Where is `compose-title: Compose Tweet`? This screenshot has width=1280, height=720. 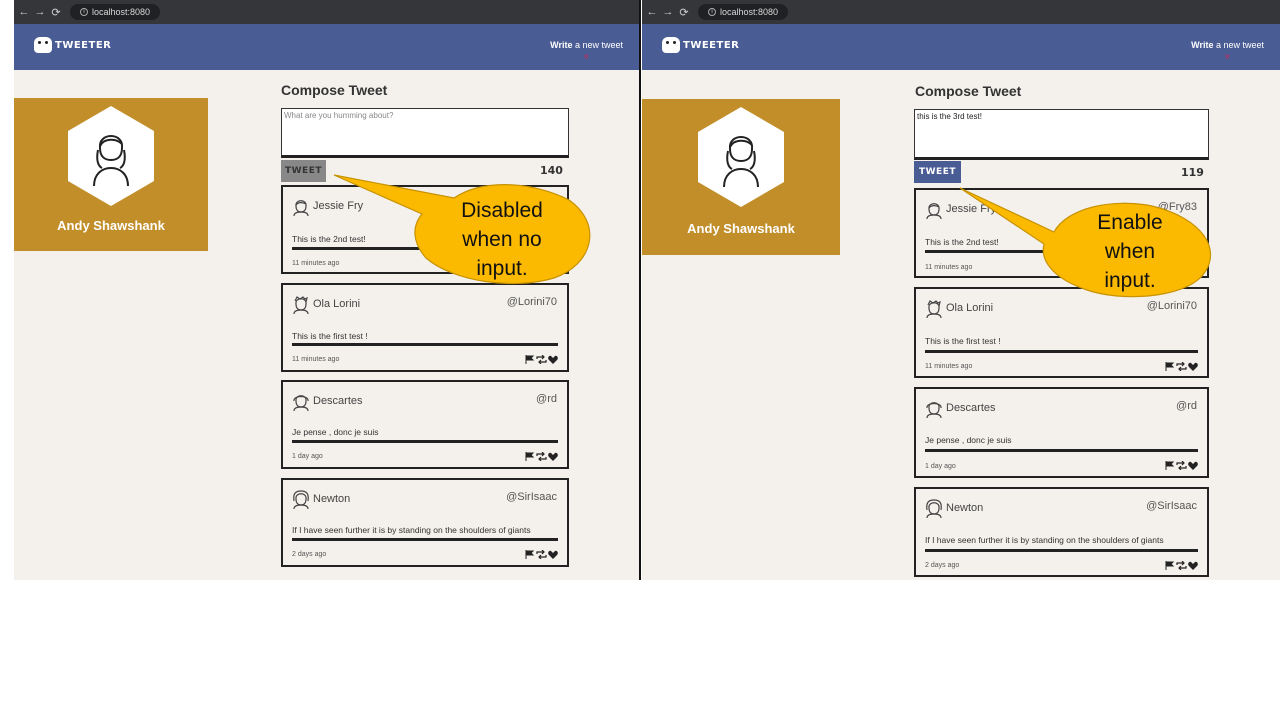 compose-title: Compose Tweet is located at coordinates (968, 91).